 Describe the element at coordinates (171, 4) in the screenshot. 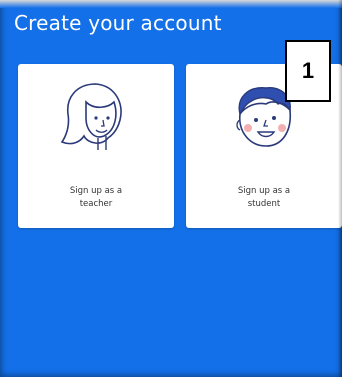

I see `top-shadow` at that location.